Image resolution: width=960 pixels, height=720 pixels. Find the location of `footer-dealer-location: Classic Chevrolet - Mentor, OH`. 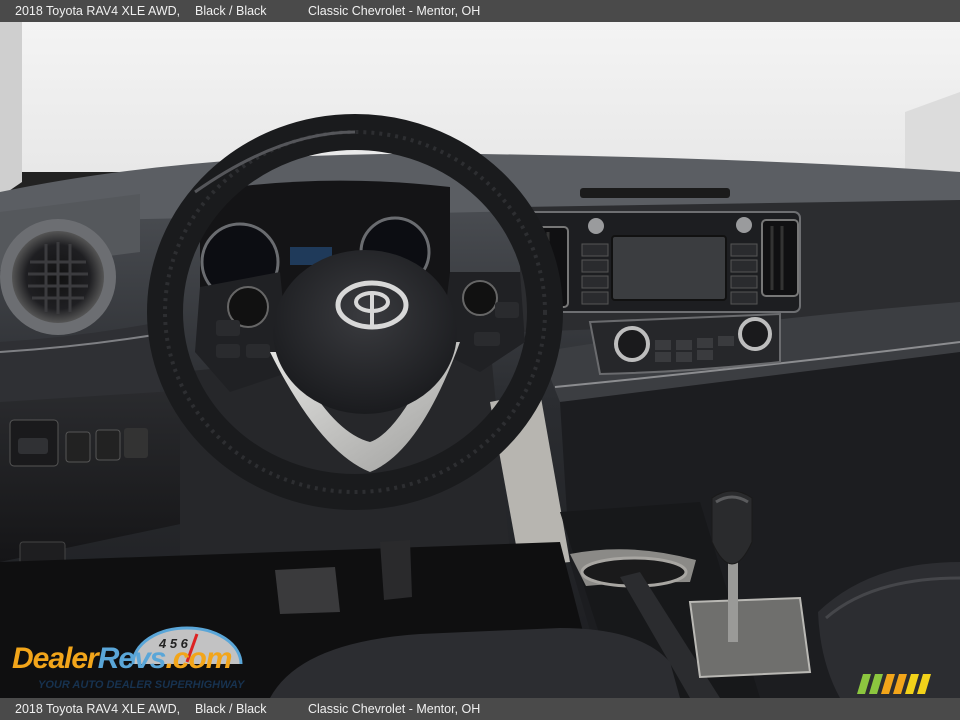

footer-dealer-location: Classic Chevrolet - Mentor, OH is located at coordinates (394, 709).